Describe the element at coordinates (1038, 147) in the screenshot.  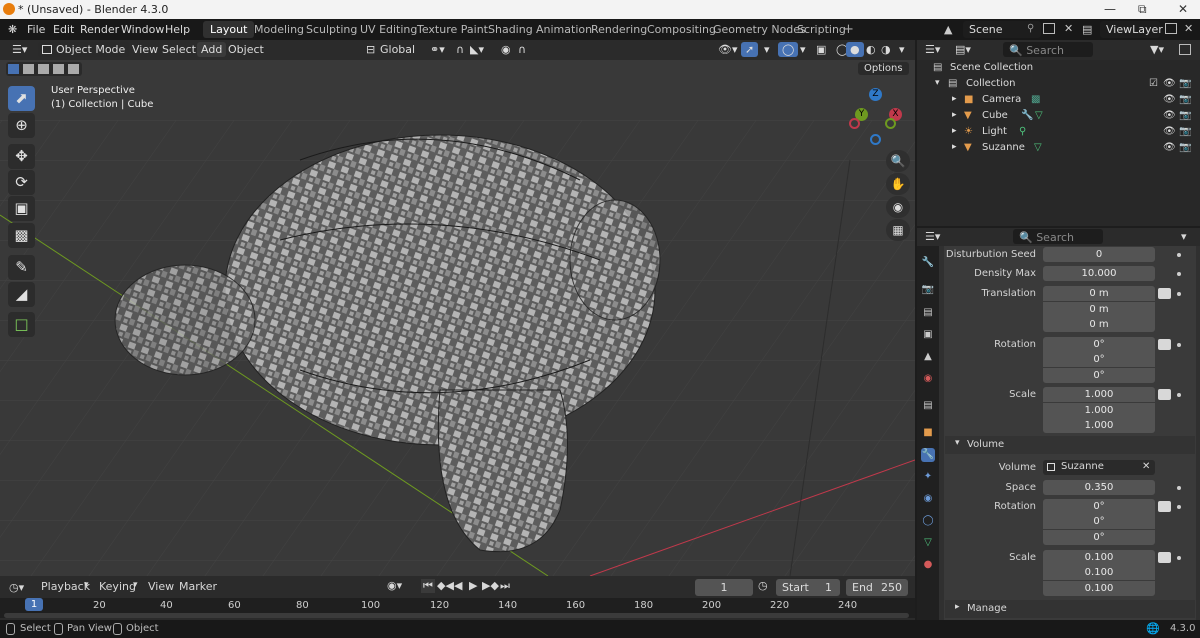
I see `suzanne-data-icon: ▽` at that location.